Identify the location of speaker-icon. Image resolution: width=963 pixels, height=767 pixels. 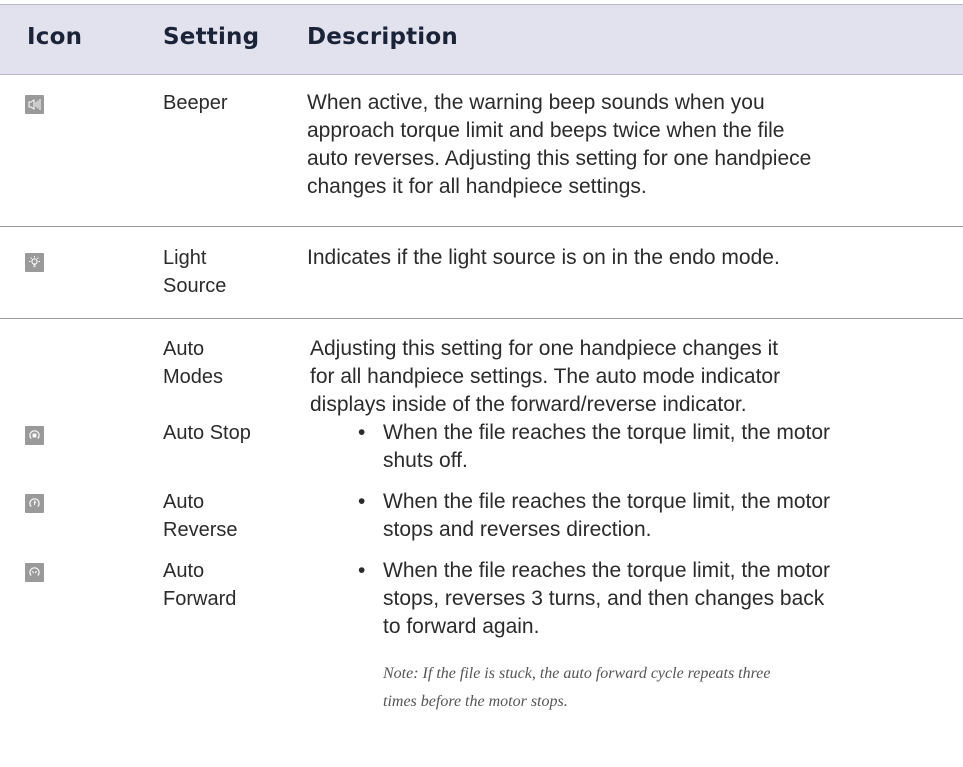
(34, 104).